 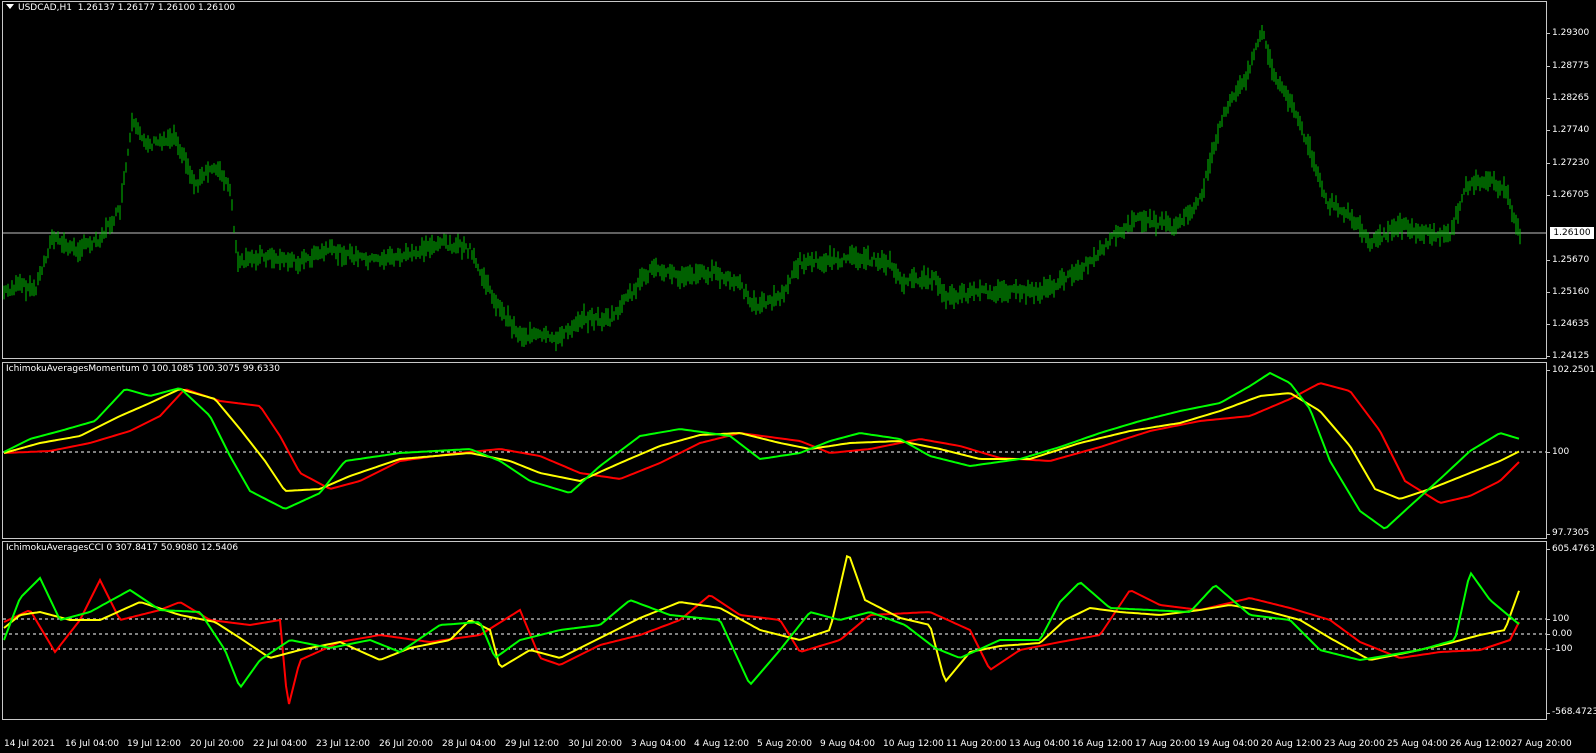 I want to click on time-axis-label: 5 Aug 20:00, so click(x=784, y=744).